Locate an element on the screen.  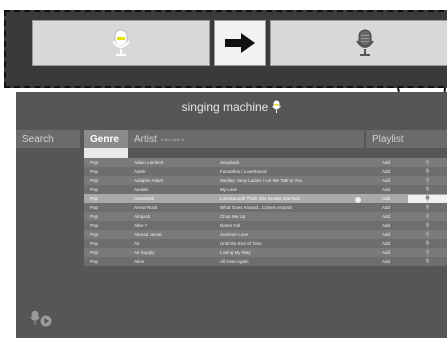
song-cell: Futurefies / LoveSound is located at coordinates (243, 171).